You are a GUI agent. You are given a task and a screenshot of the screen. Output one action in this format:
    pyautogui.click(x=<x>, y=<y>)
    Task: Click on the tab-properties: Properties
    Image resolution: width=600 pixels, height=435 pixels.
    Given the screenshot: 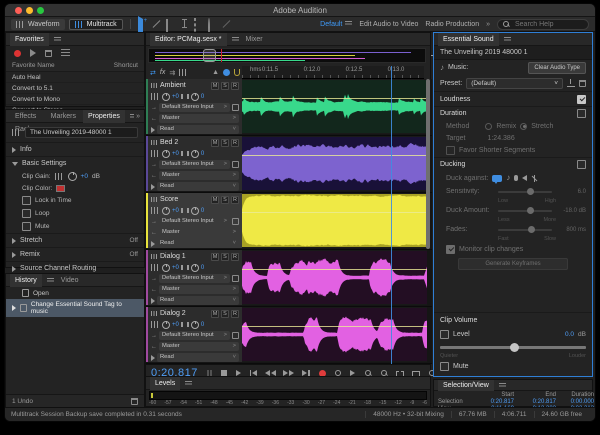 What is the action you would take?
    pyautogui.click(x=103, y=116)
    